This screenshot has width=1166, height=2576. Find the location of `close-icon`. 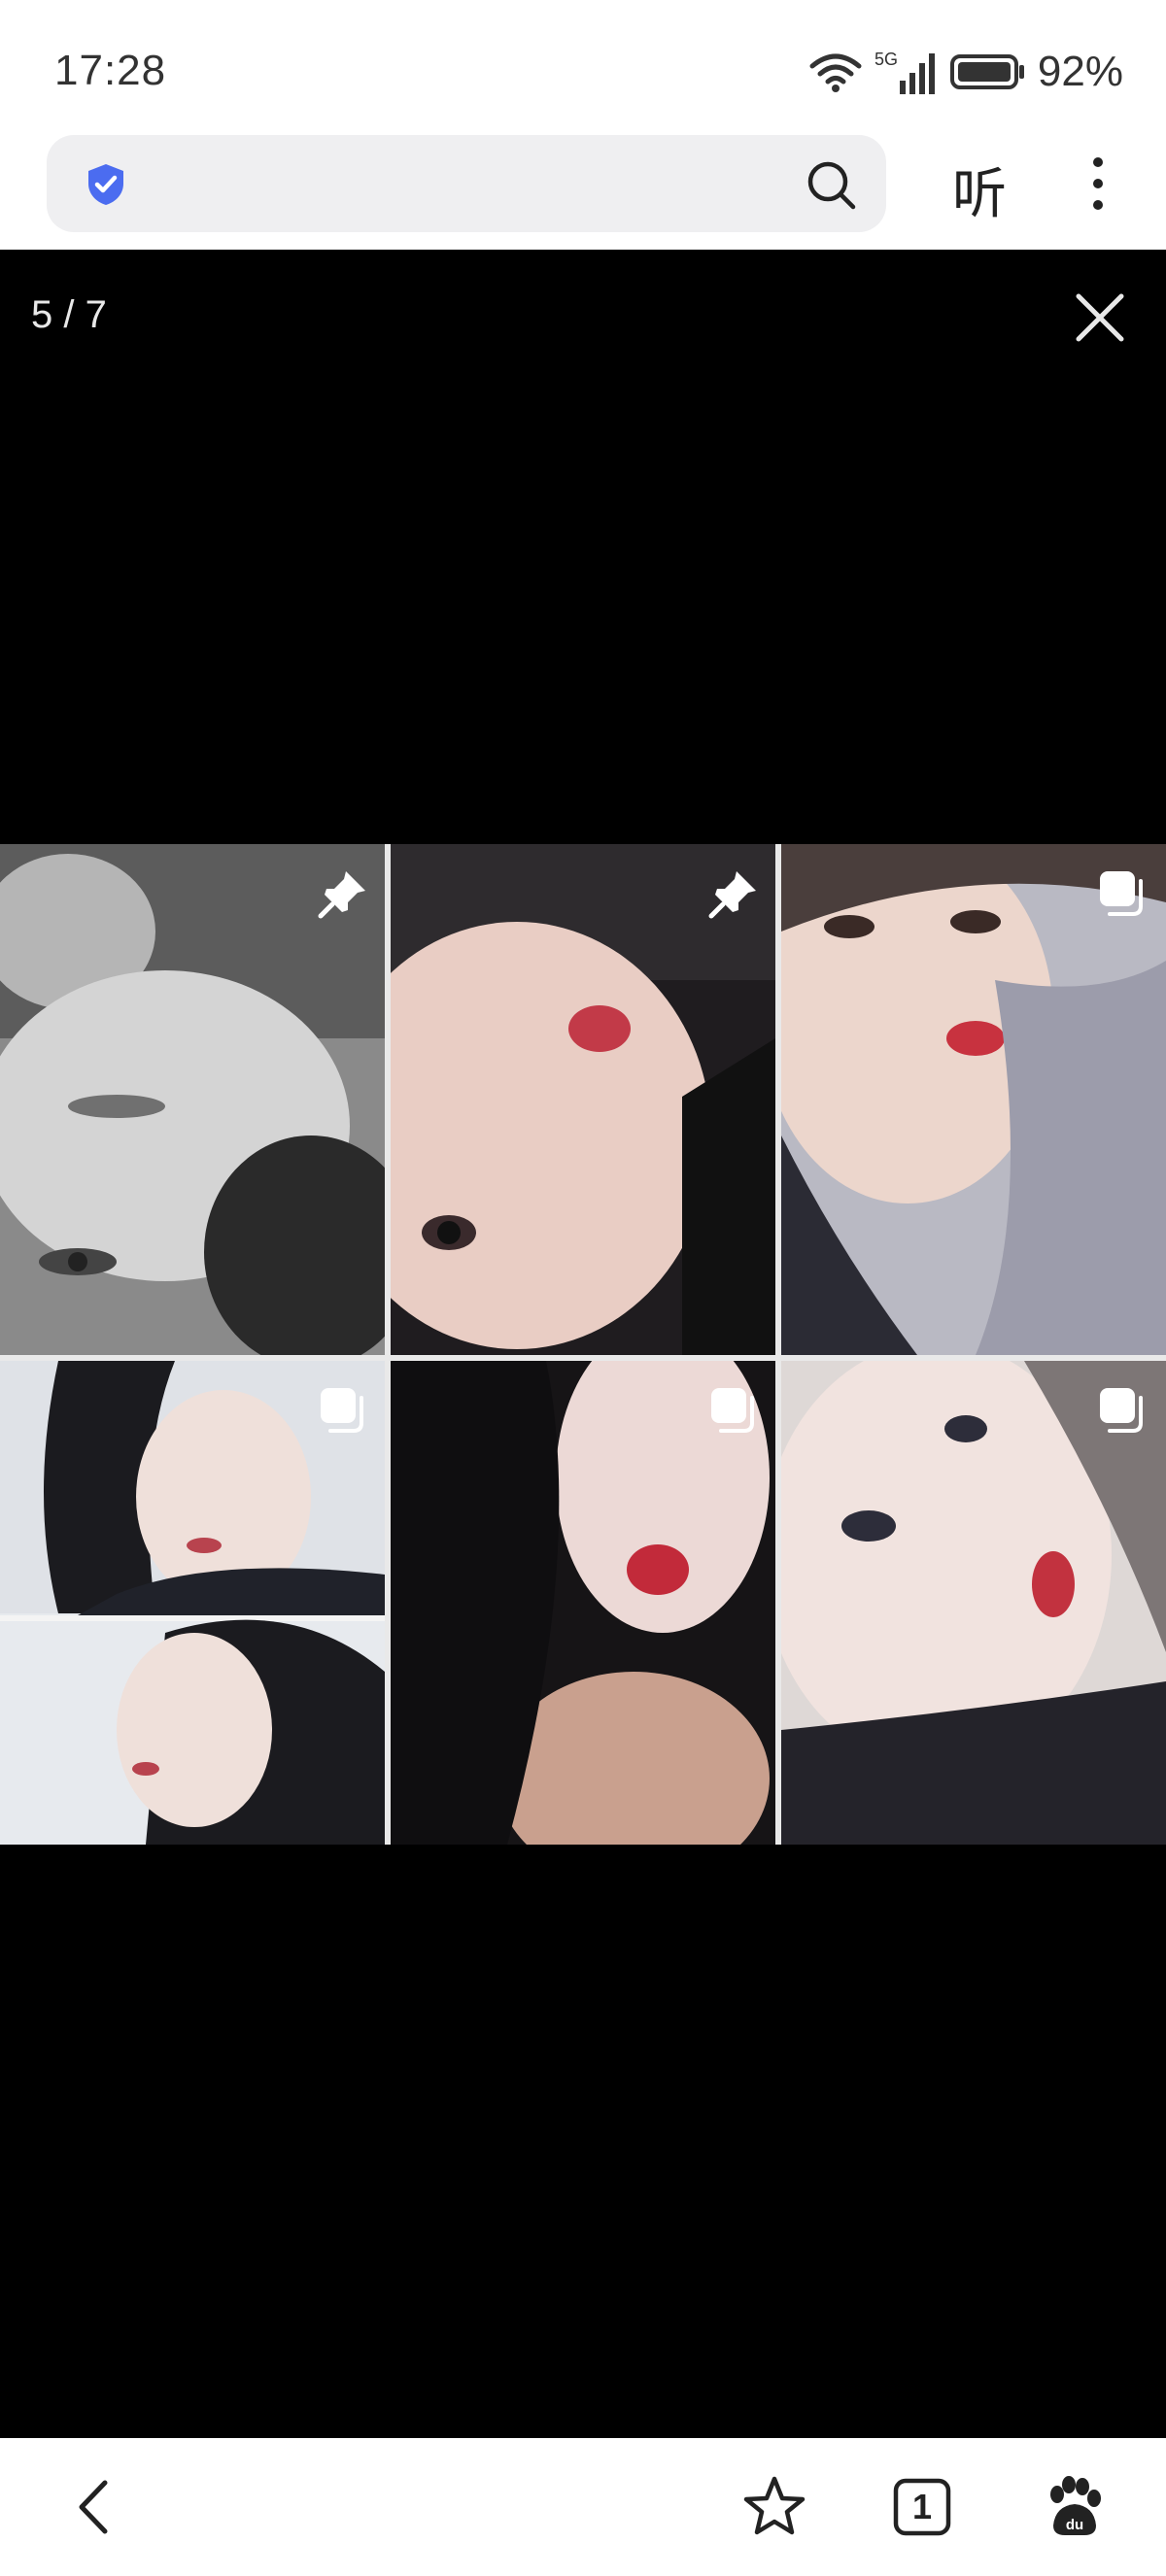

close-icon is located at coordinates (1100, 317).